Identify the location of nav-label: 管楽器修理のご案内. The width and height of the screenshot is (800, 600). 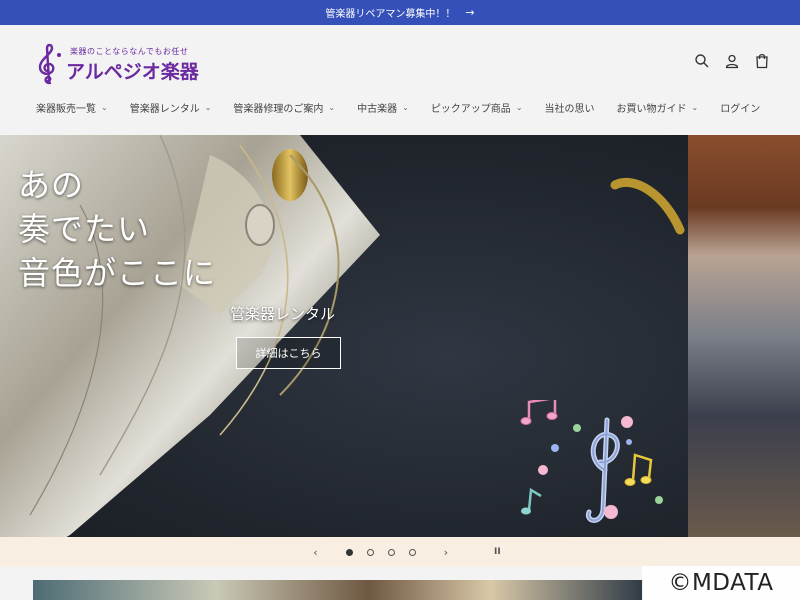
(278, 109).